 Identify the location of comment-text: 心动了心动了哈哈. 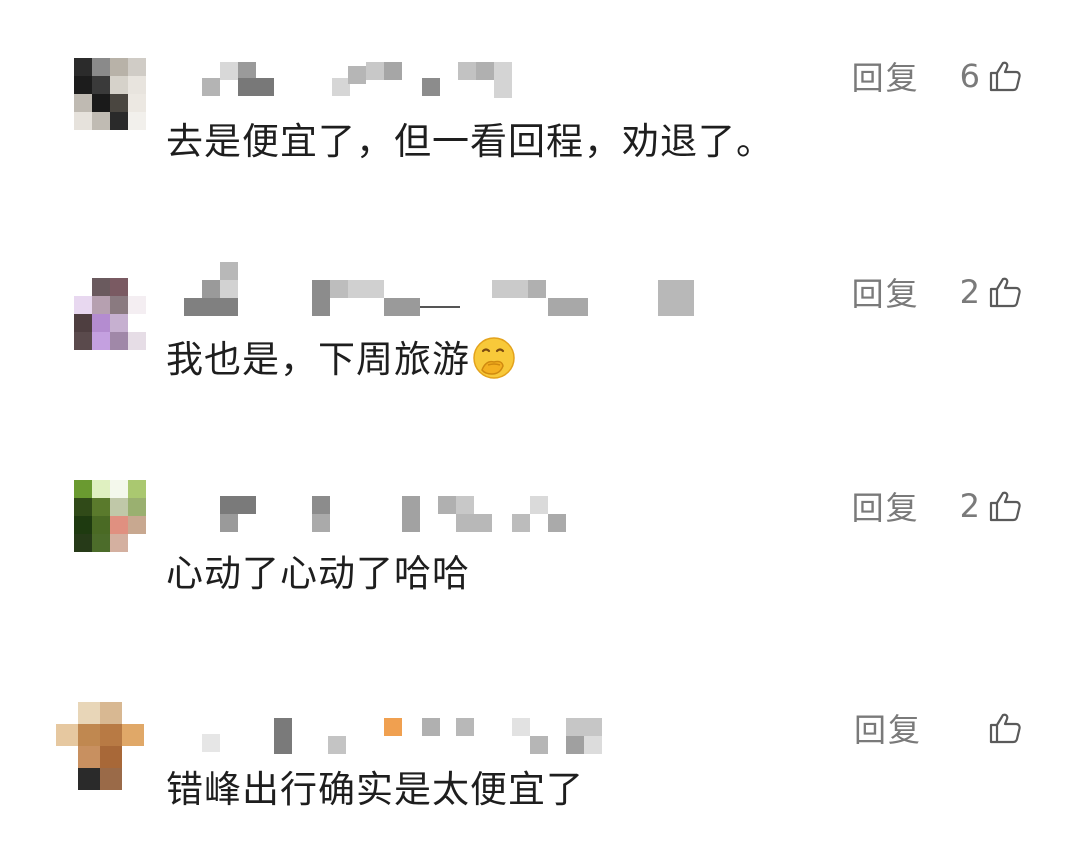
(318, 573).